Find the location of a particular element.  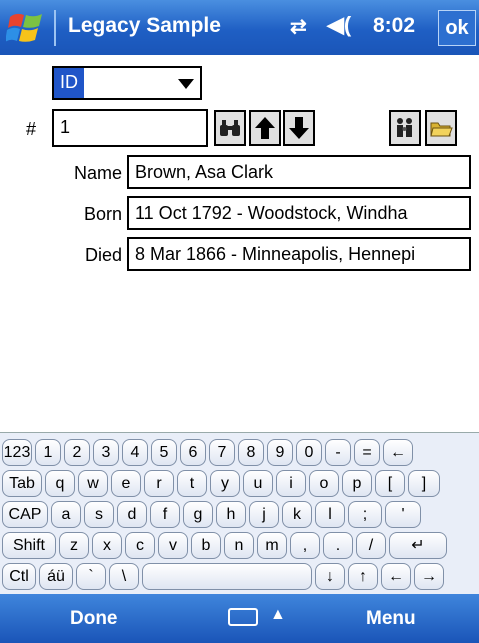

key: CAP is located at coordinates (25, 514).